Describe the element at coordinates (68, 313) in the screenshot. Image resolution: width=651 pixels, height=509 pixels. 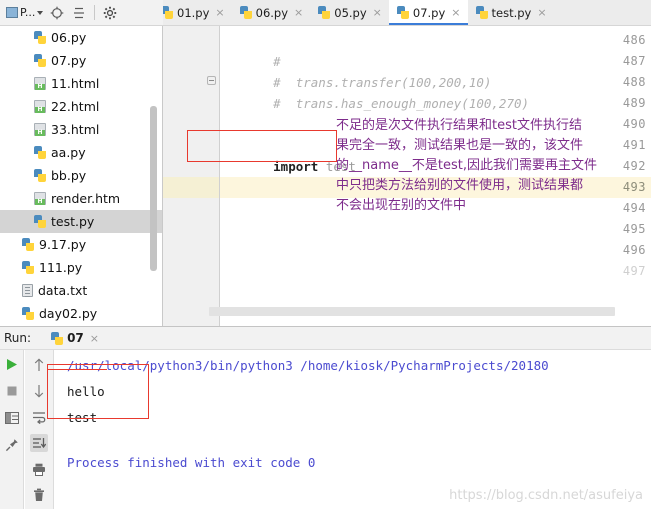
I see `tree-item-label: day02.py` at that location.